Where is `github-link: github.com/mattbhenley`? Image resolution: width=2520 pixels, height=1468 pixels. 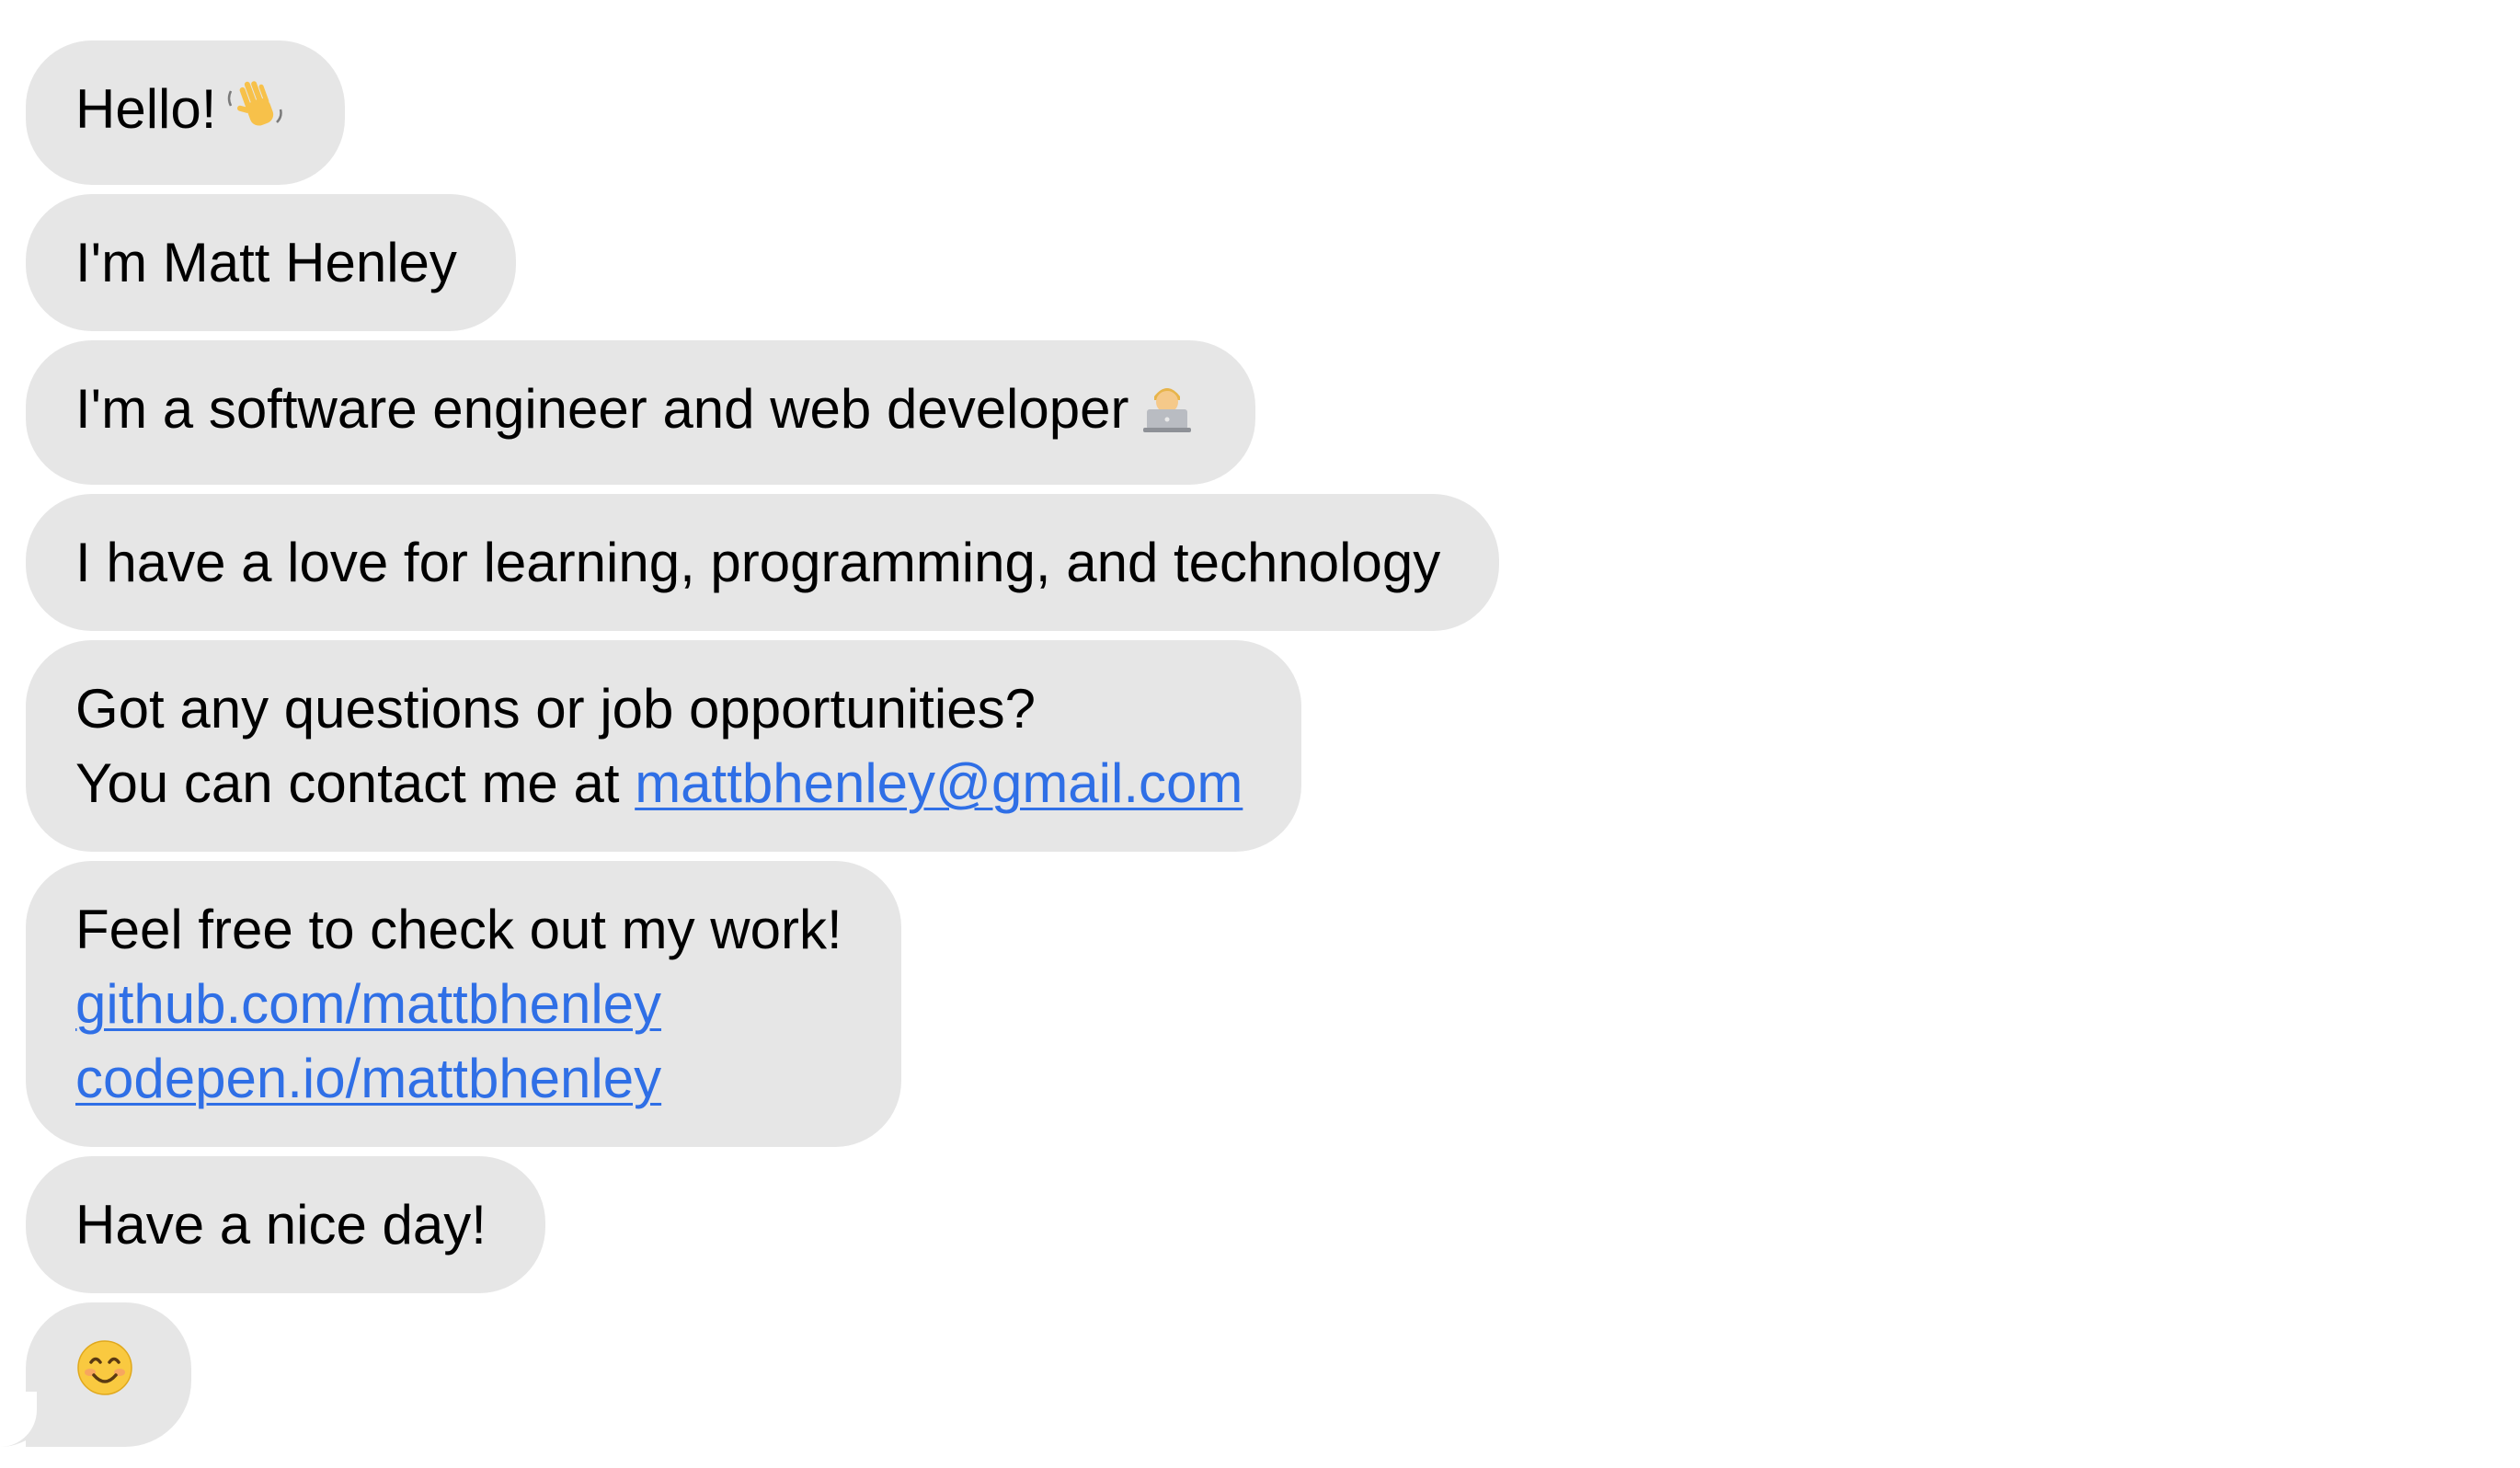
github-link: github.com/mattbhenley is located at coordinates (368, 1004).